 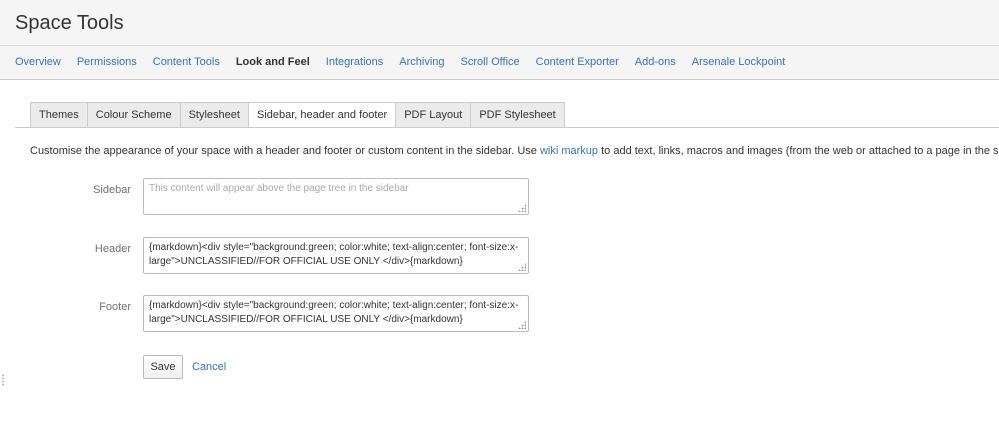 I want to click on subtab-pdf-layout: PDF Layout, so click(x=433, y=115).